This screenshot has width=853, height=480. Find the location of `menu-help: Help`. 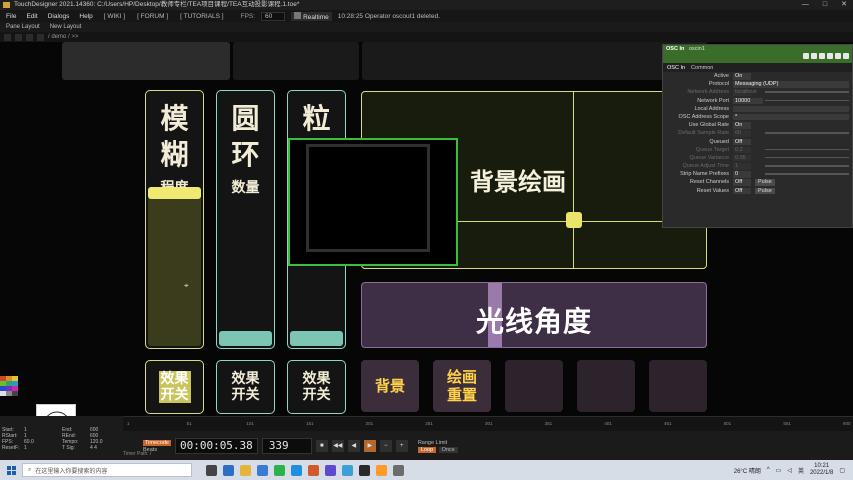

menu-help: Help is located at coordinates (85, 16).